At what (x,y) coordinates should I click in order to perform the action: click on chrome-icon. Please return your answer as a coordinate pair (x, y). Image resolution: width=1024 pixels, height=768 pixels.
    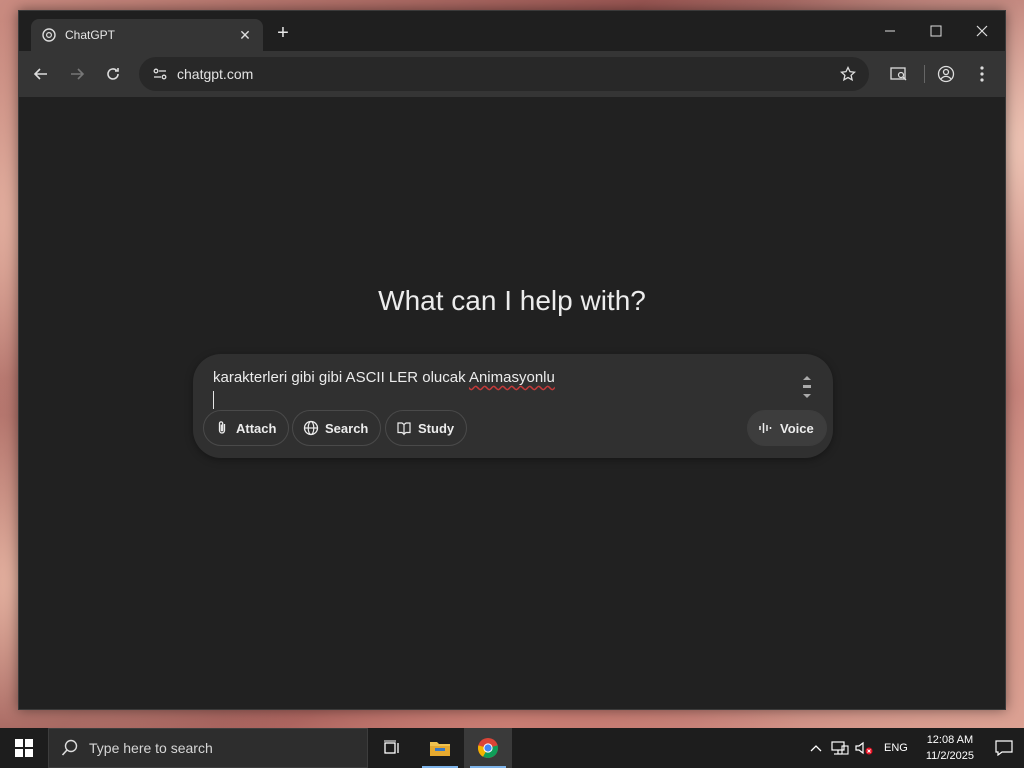
    Looking at the image, I should click on (488, 748).